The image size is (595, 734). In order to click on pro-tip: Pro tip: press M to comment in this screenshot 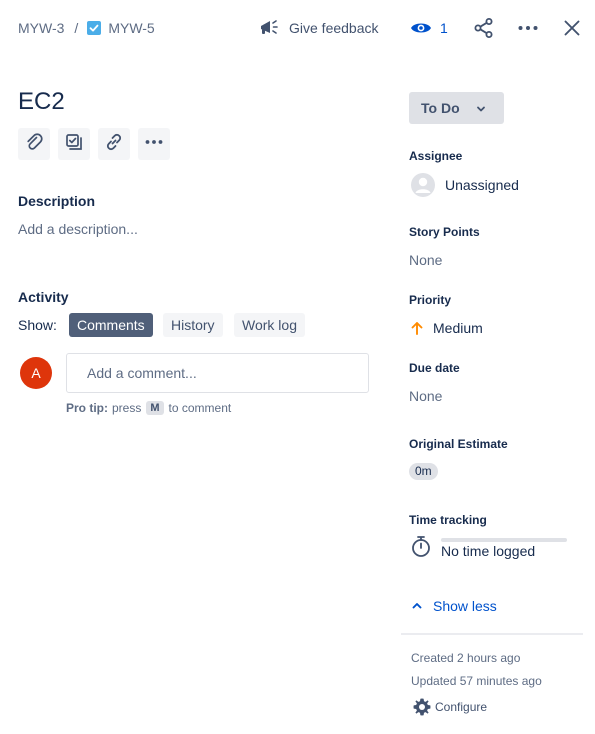, I will do `click(148, 408)`.